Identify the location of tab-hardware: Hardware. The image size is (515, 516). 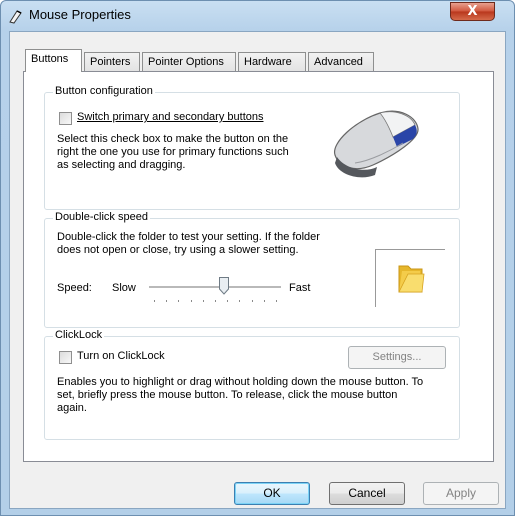
(272, 61).